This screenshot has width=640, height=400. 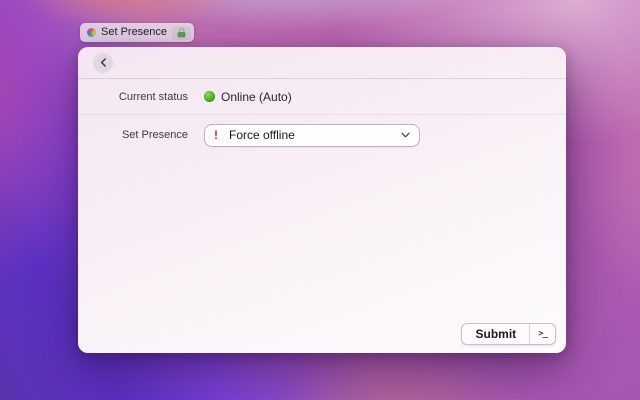 What do you see at coordinates (134, 32) in the screenshot?
I see `window-title: Set Presence` at bounding box center [134, 32].